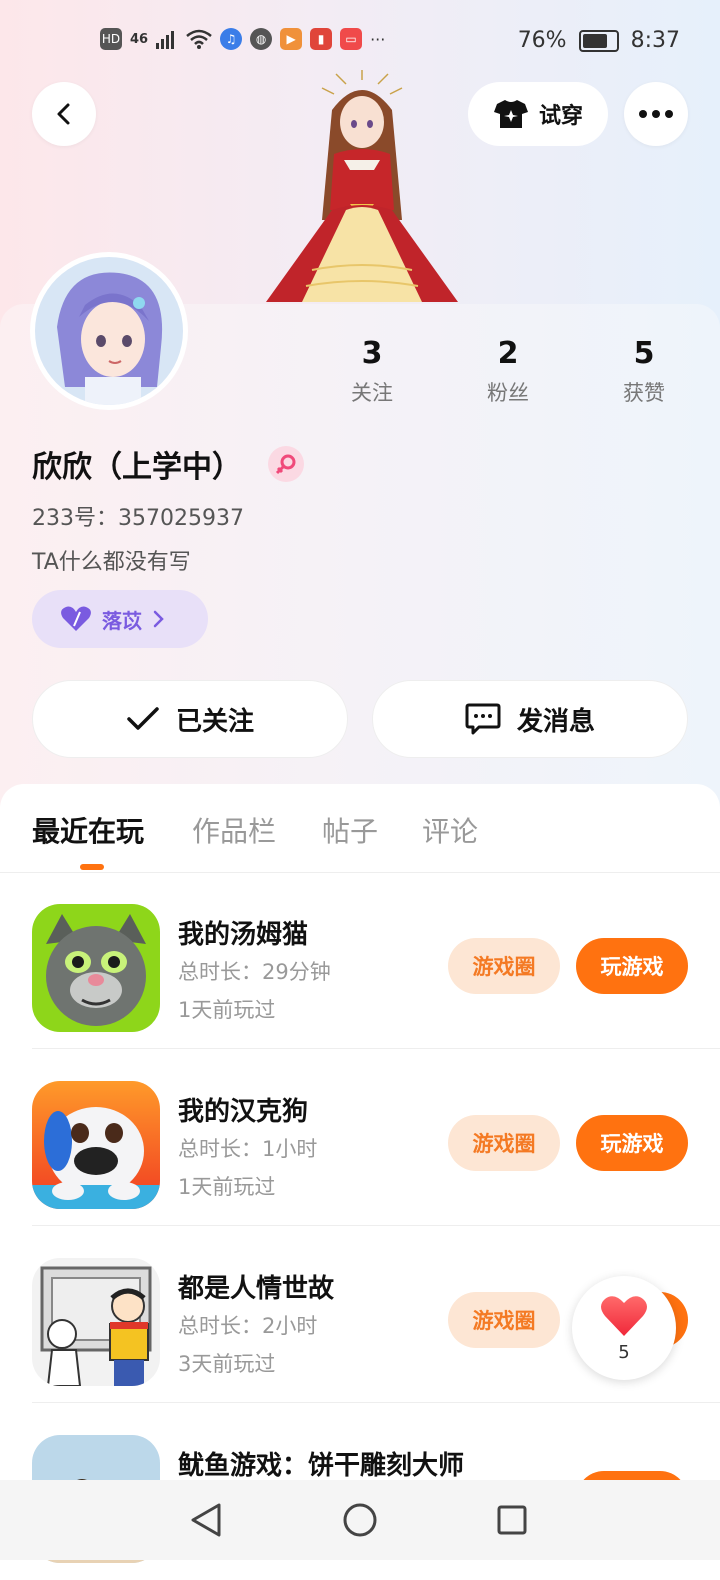 The width and height of the screenshot is (720, 1580). What do you see at coordinates (351, 39) in the screenshot?
I see `app-notification-icon: ▭` at bounding box center [351, 39].